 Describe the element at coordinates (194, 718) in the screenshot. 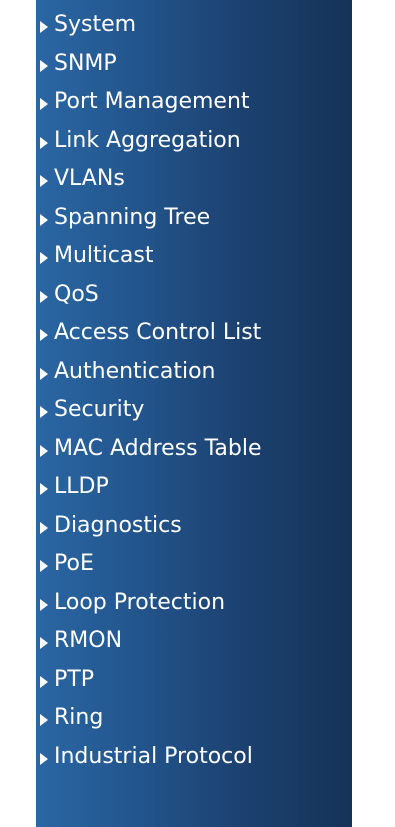

I see `menu-item-ring: Ring` at that location.